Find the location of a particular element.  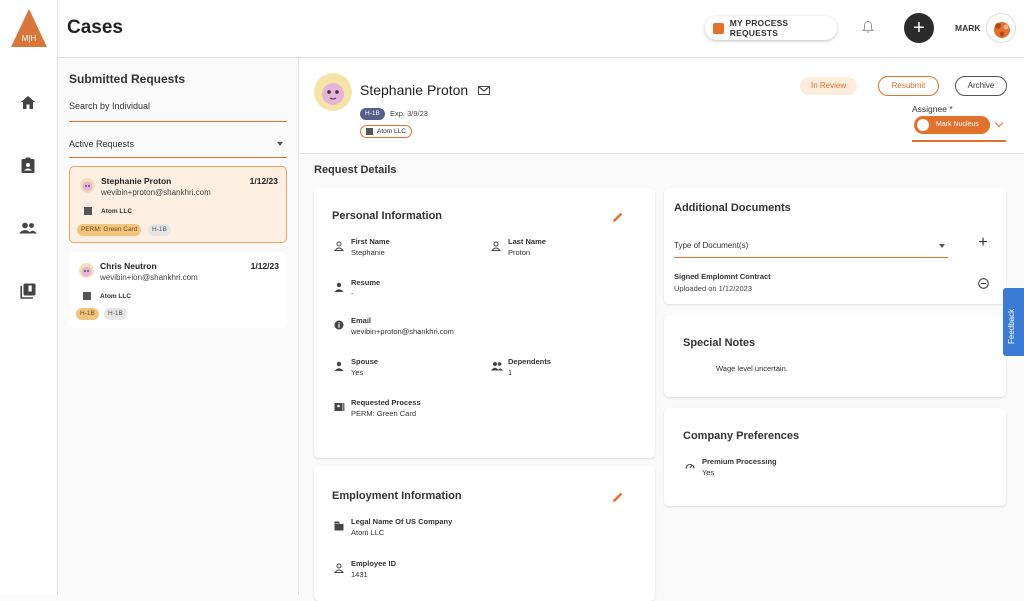

my-process-requests-button: MY PROCESS REQUESTS is located at coordinates (771, 28).